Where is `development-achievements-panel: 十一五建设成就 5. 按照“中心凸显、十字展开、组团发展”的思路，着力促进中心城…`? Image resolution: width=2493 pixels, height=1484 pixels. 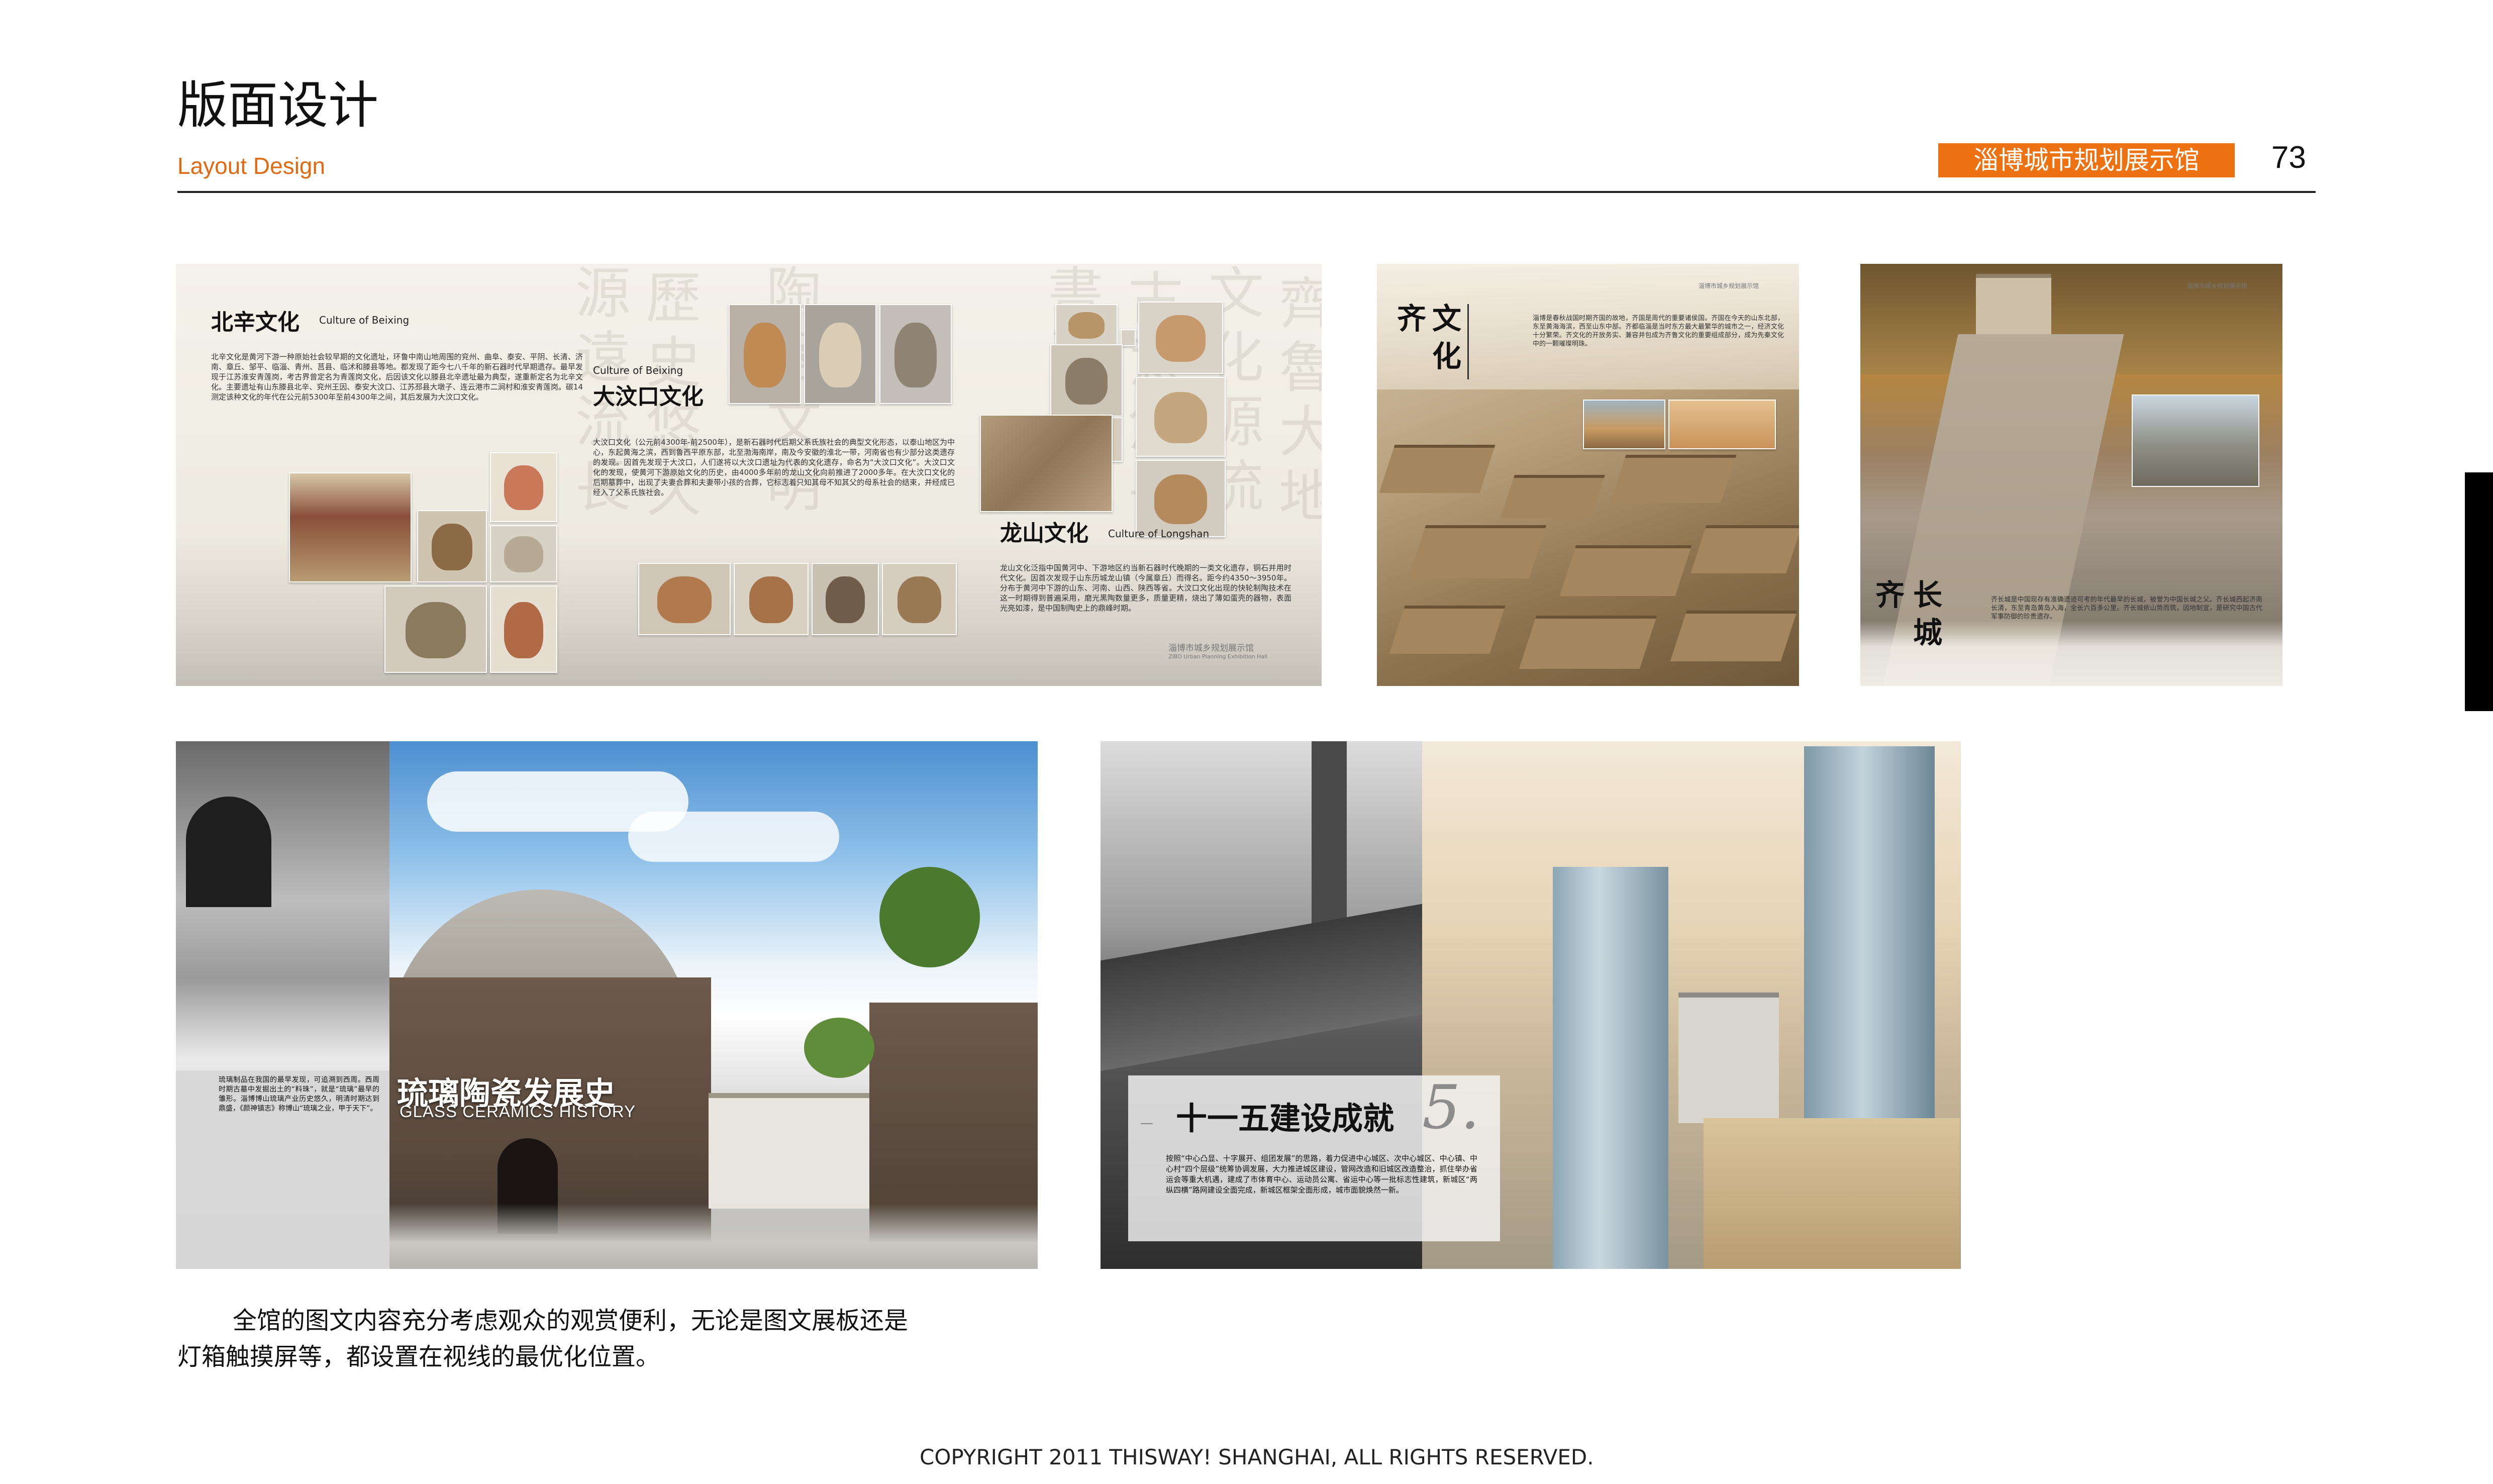 development-achievements-panel: 十一五建设成就 5. 按照“中心凸显、十字展开、组团发展”的思路，着力促进中心城… is located at coordinates (1531, 1005).